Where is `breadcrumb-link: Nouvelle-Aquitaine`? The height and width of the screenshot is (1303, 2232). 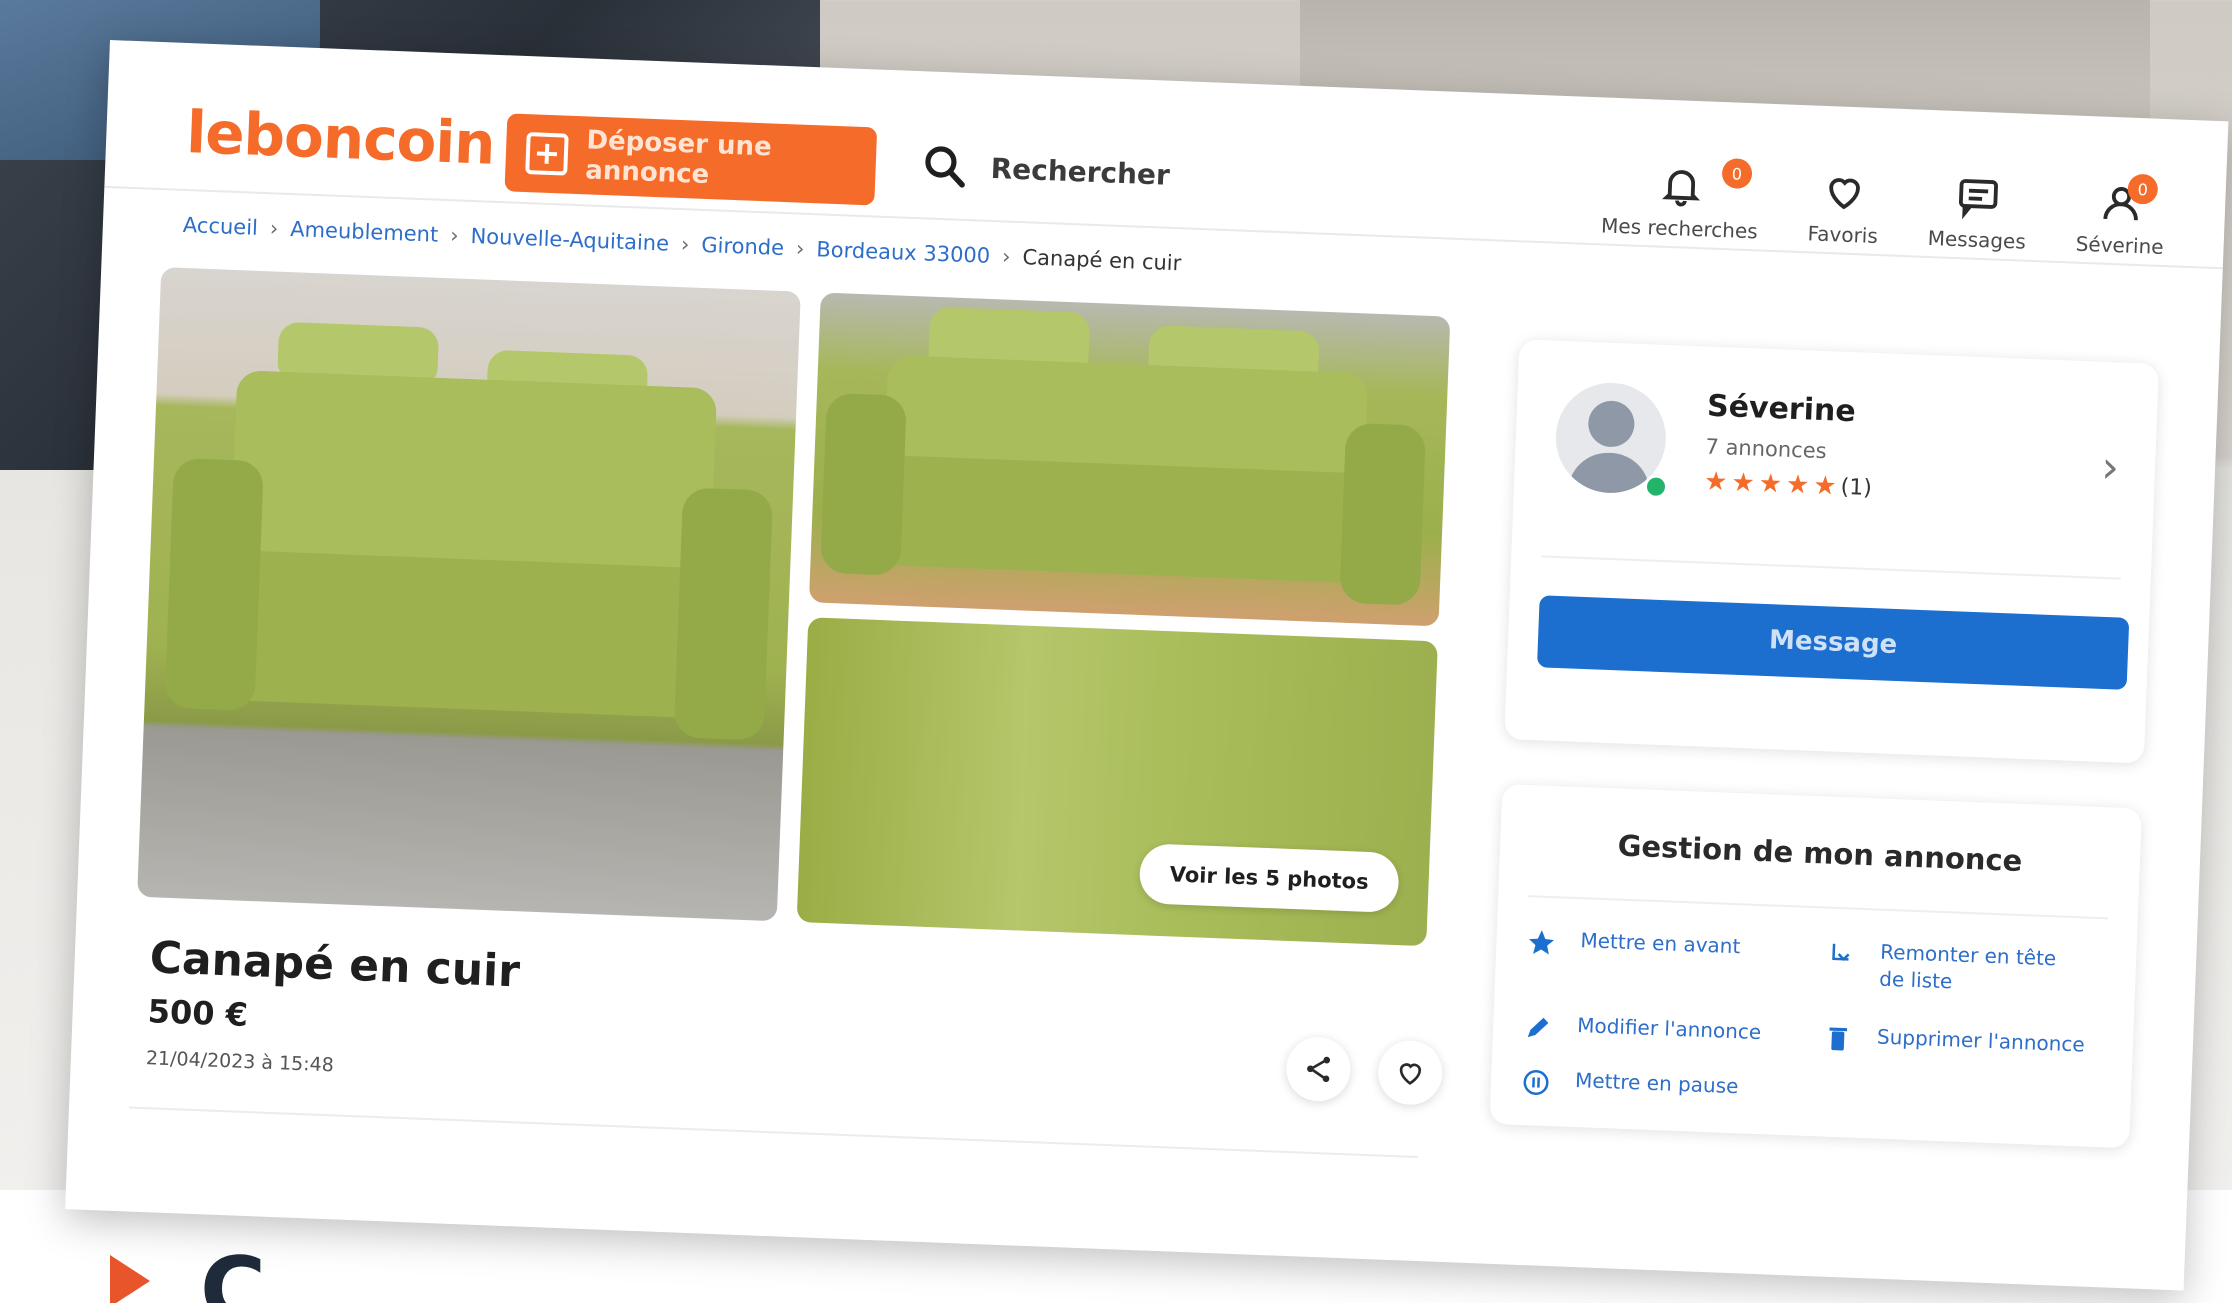
breadcrumb-link: Nouvelle-Aquitaine is located at coordinates (569, 240).